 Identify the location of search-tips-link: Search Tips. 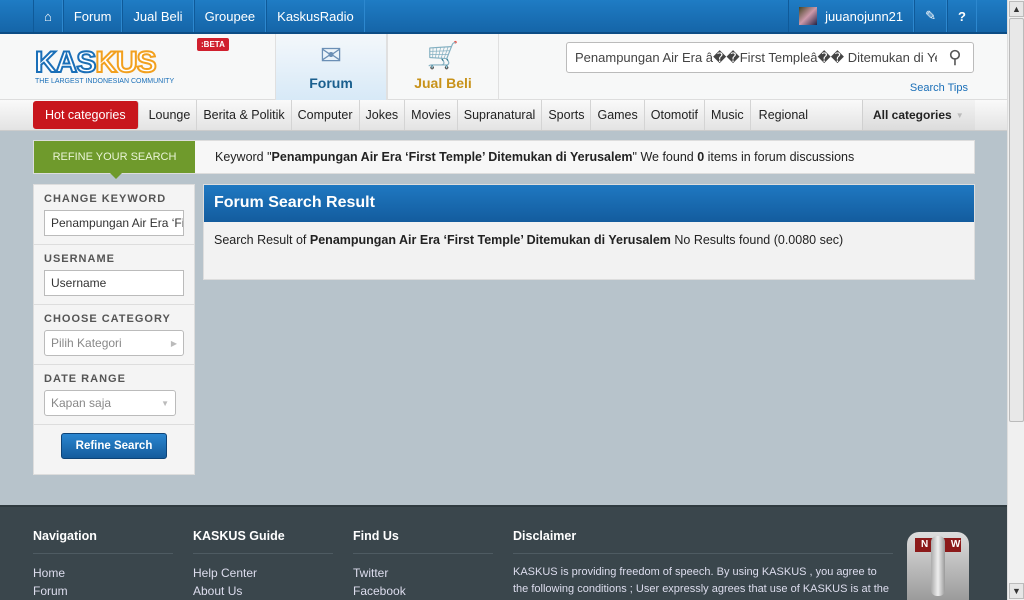
(939, 88).